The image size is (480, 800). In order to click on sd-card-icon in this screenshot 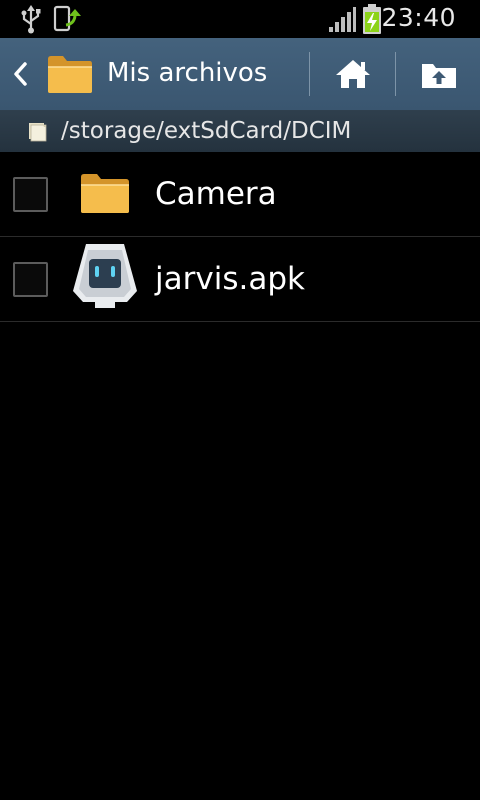, I will do `click(38, 134)`.